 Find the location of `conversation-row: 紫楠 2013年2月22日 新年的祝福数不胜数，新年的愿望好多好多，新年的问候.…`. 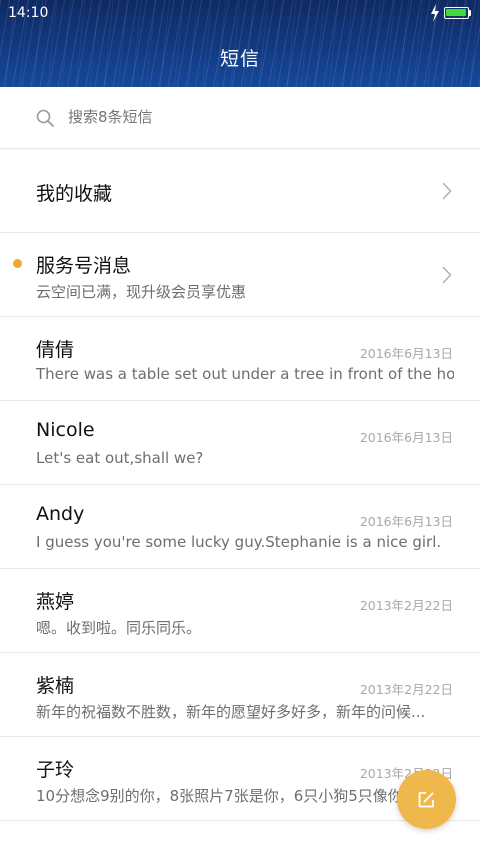

conversation-row: 紫楠 2013年2月22日 新年的祝福数不胜数，新年的愿望好多好多，新年的问候.… is located at coordinates (240, 695).